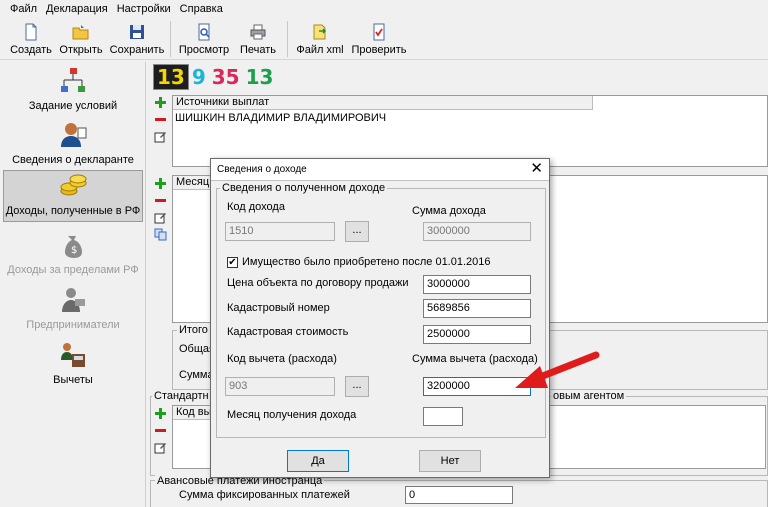 This screenshot has width=768, height=507. Describe the element at coordinates (320, 50) in the screenshot. I see `file-xml-label: Файл xml` at that location.